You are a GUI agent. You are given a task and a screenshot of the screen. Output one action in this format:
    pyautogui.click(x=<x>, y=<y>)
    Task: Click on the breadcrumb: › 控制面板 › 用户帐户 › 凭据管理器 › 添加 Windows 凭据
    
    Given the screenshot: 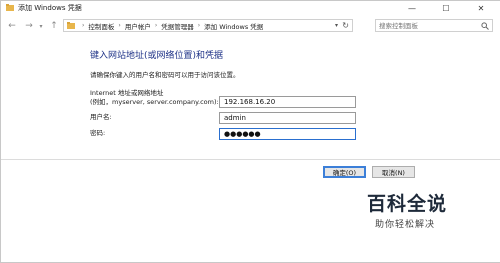 What is the action you would take?
    pyautogui.click(x=170, y=25)
    